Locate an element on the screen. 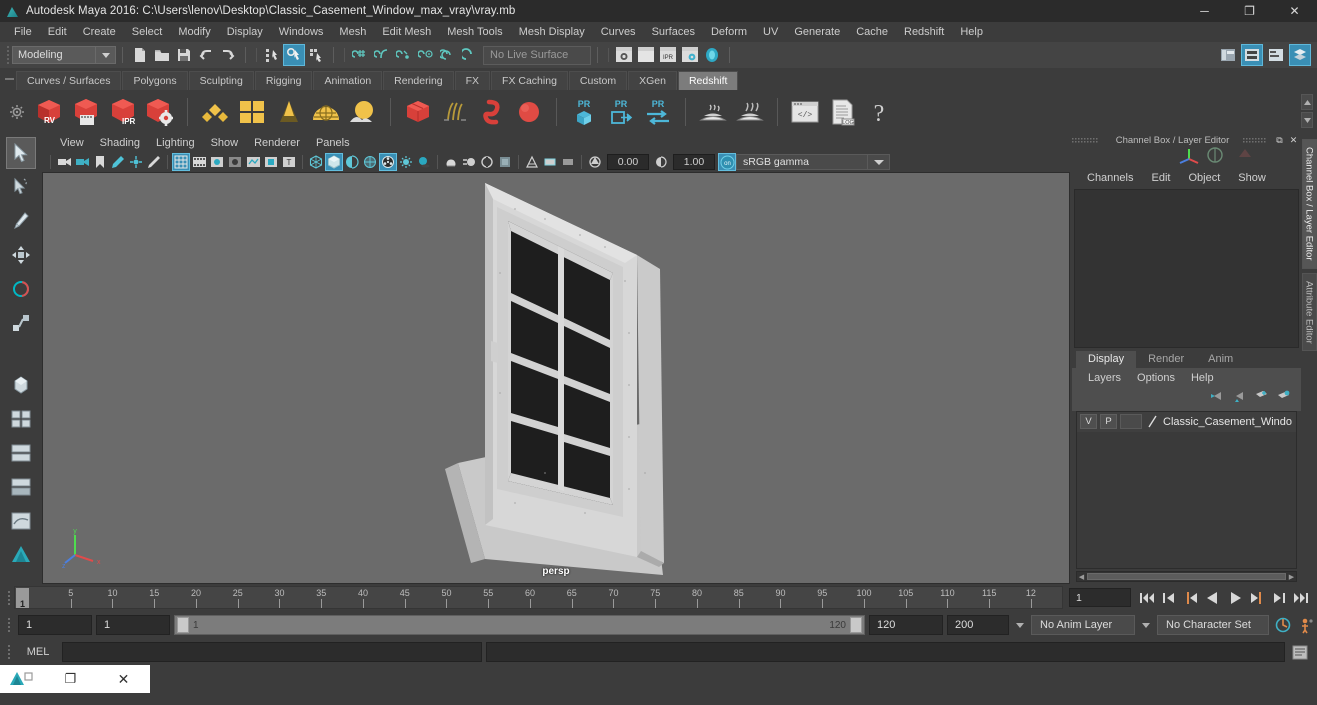 The image size is (1317, 705). channels-menu: Channels is located at coordinates (1110, 178).